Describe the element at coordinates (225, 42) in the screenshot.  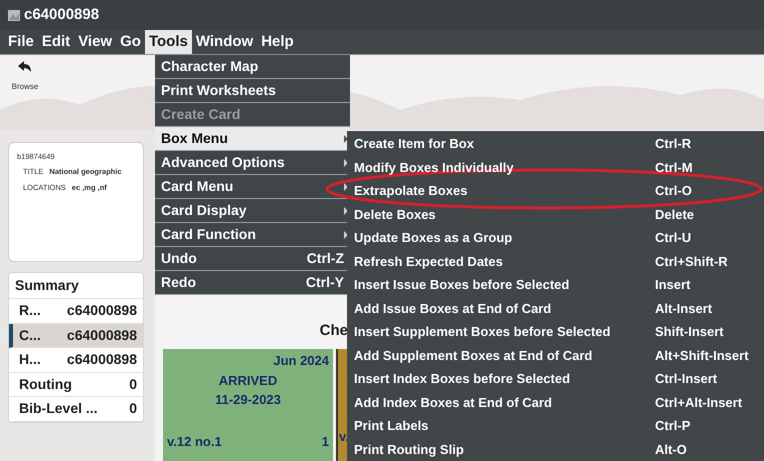
I see `menu-item: Window` at that location.